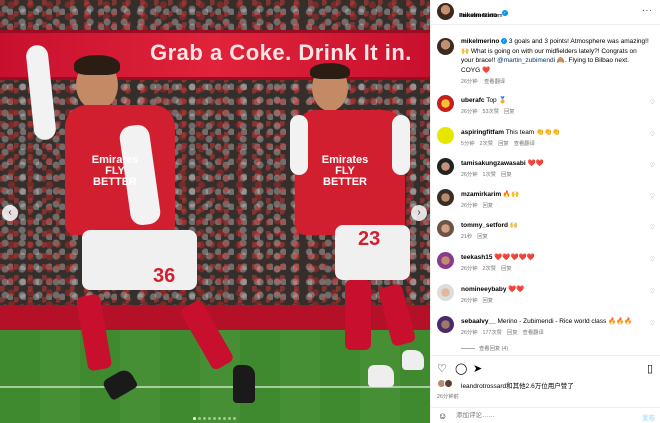  I want to click on caption-mention: @martin_zubimendi, so click(526, 60).